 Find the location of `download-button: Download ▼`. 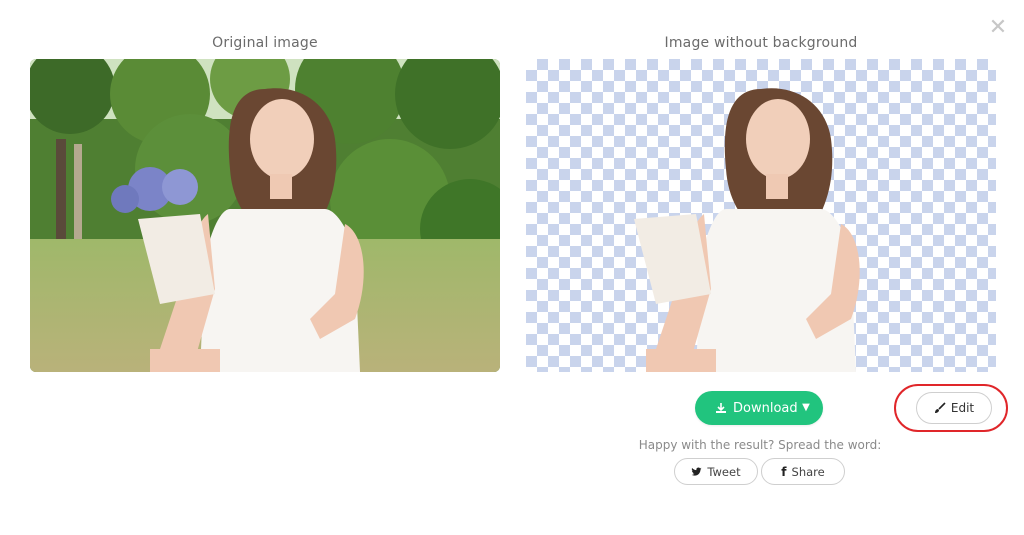

download-button: Download ▼ is located at coordinates (759, 408).